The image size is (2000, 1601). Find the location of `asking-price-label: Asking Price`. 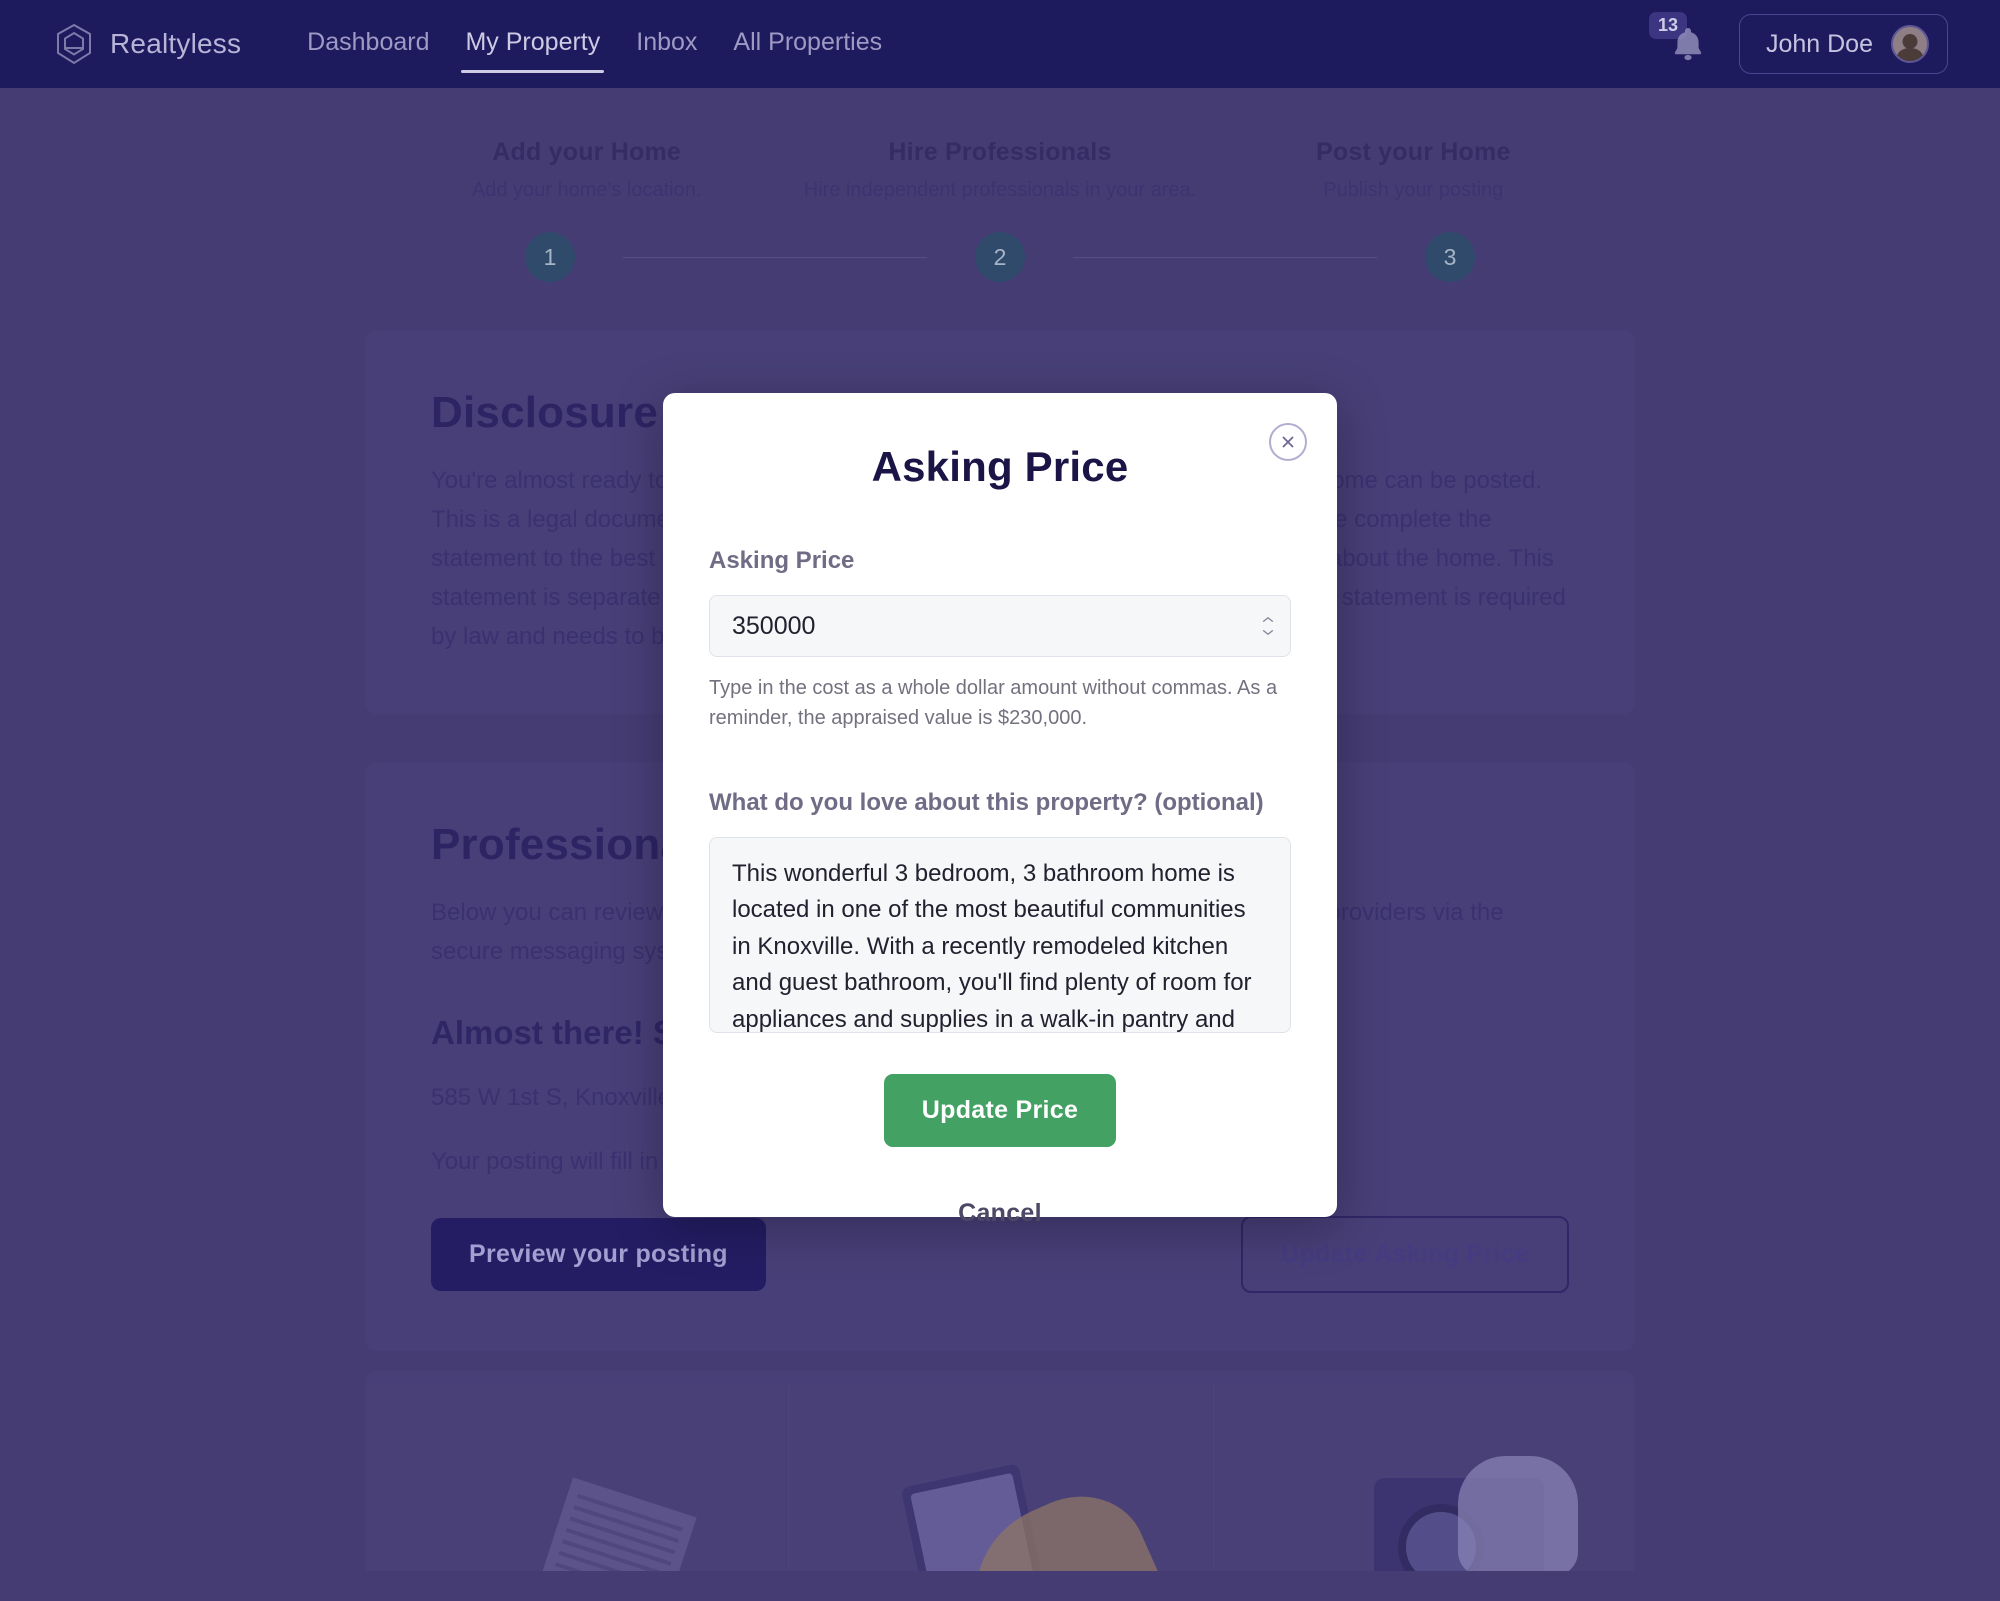

asking-price-label: Asking Price is located at coordinates (782, 560).